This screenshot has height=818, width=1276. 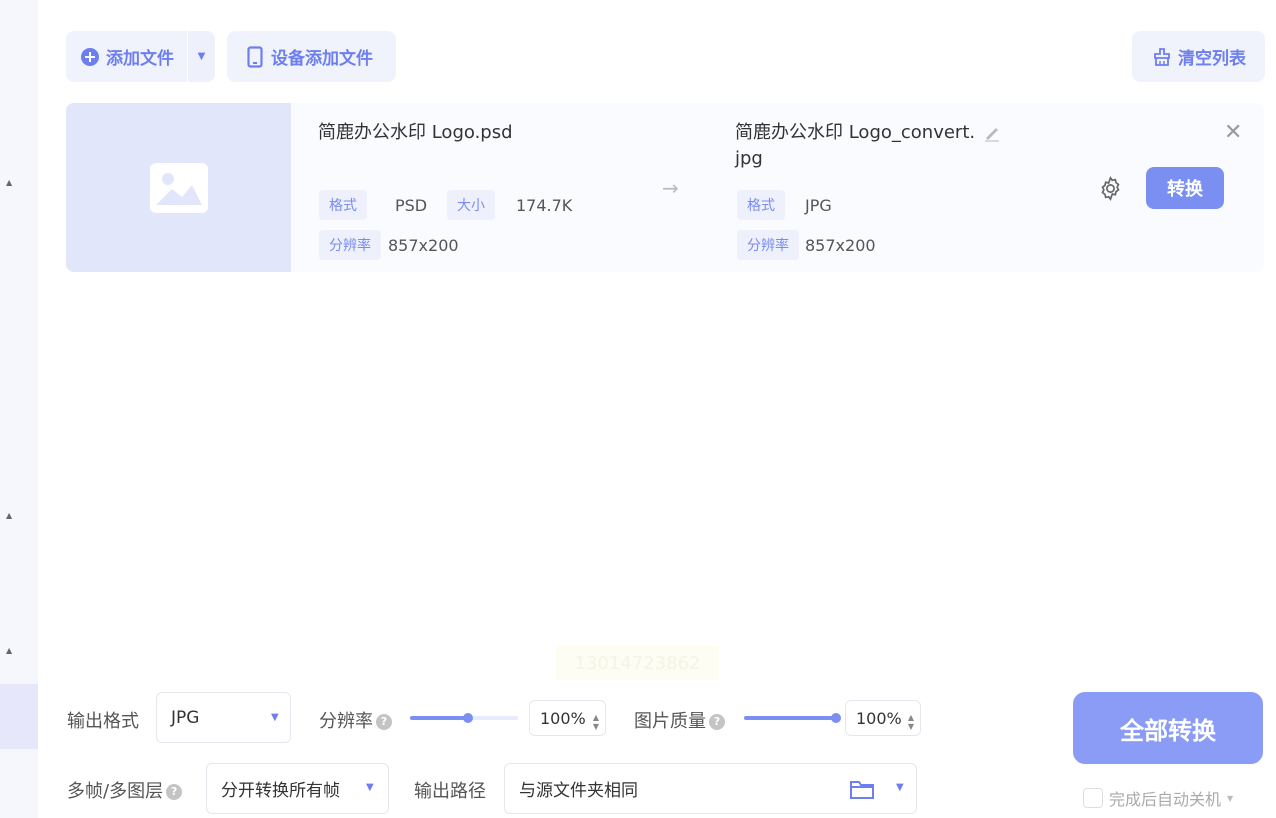 What do you see at coordinates (879, 718) in the screenshot?
I see `quality-value: 100%` at bounding box center [879, 718].